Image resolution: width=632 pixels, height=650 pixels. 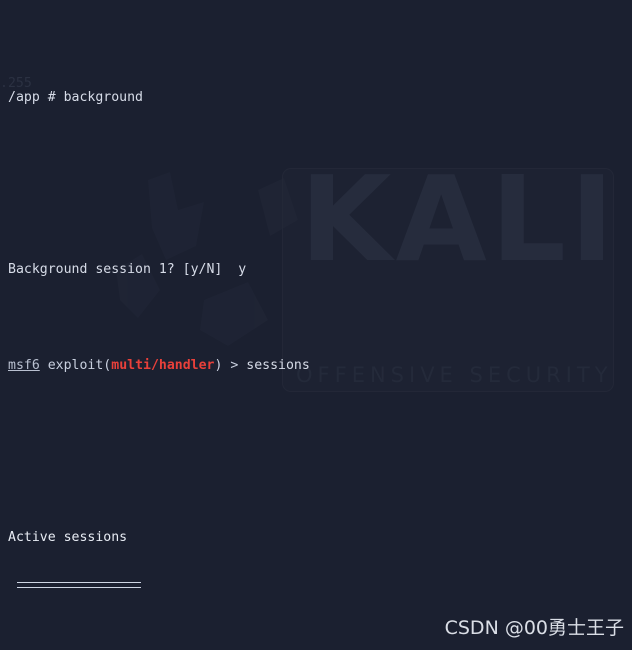 I want to click on background-question-text: Background session 1? [y/N] y, so click(x=127, y=270).